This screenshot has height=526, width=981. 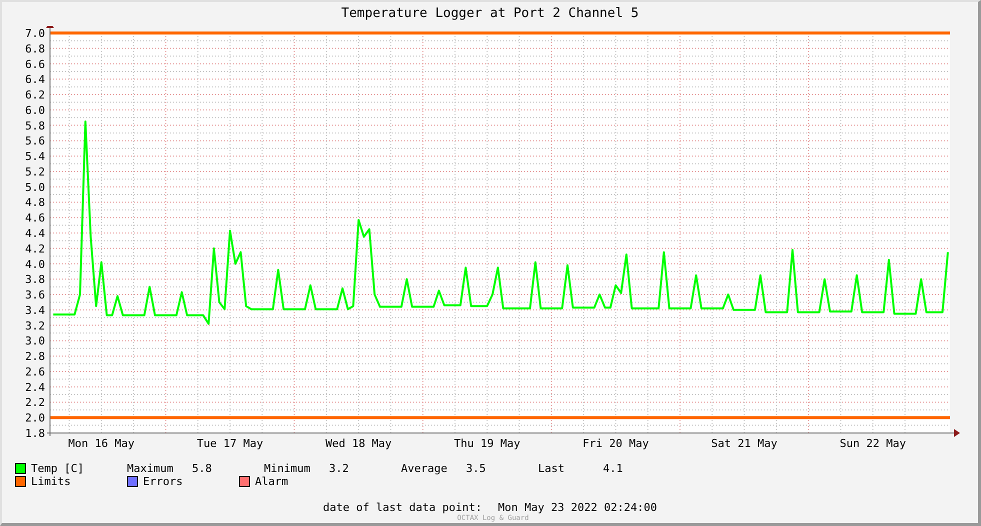 I want to click on axis-label: 3.6, so click(x=35, y=295).